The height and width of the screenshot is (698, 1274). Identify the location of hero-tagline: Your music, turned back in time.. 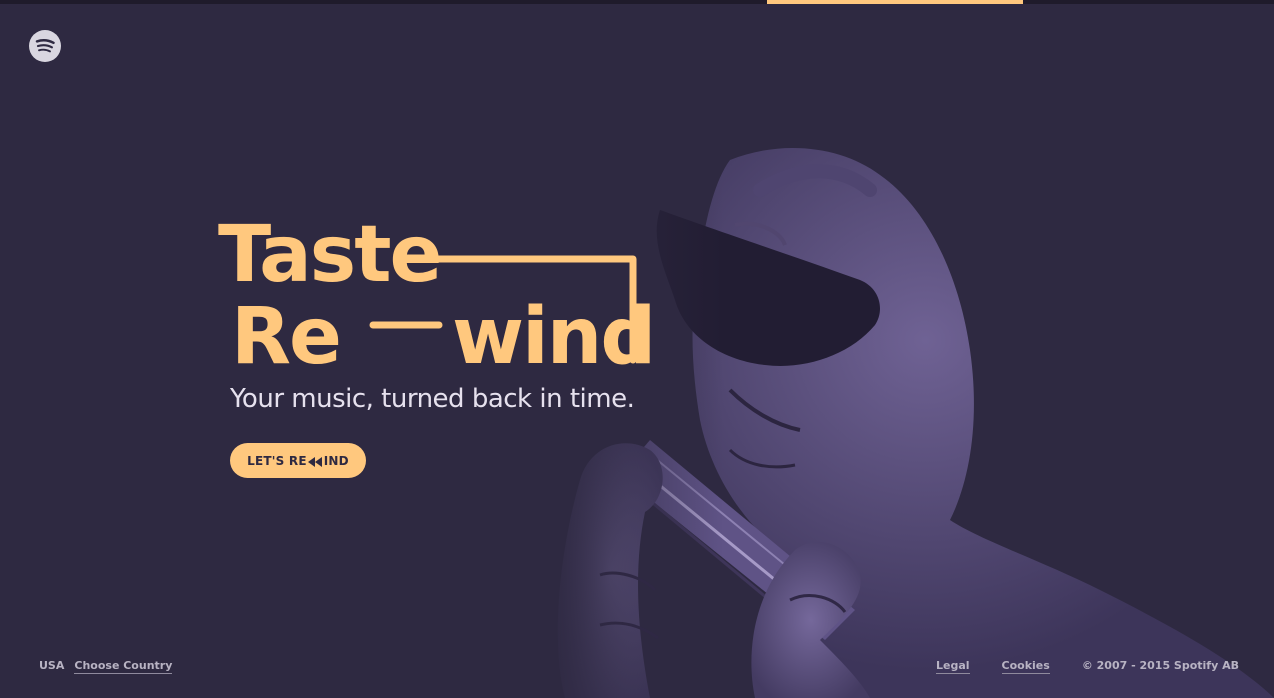
(432, 399).